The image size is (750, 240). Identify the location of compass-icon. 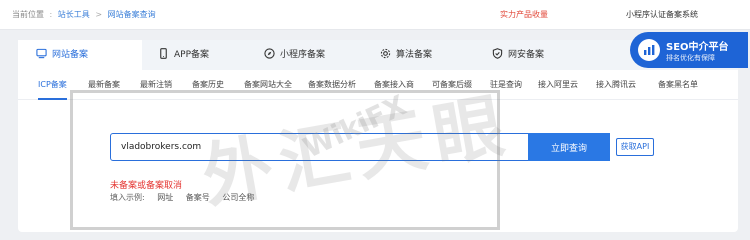
(269, 53).